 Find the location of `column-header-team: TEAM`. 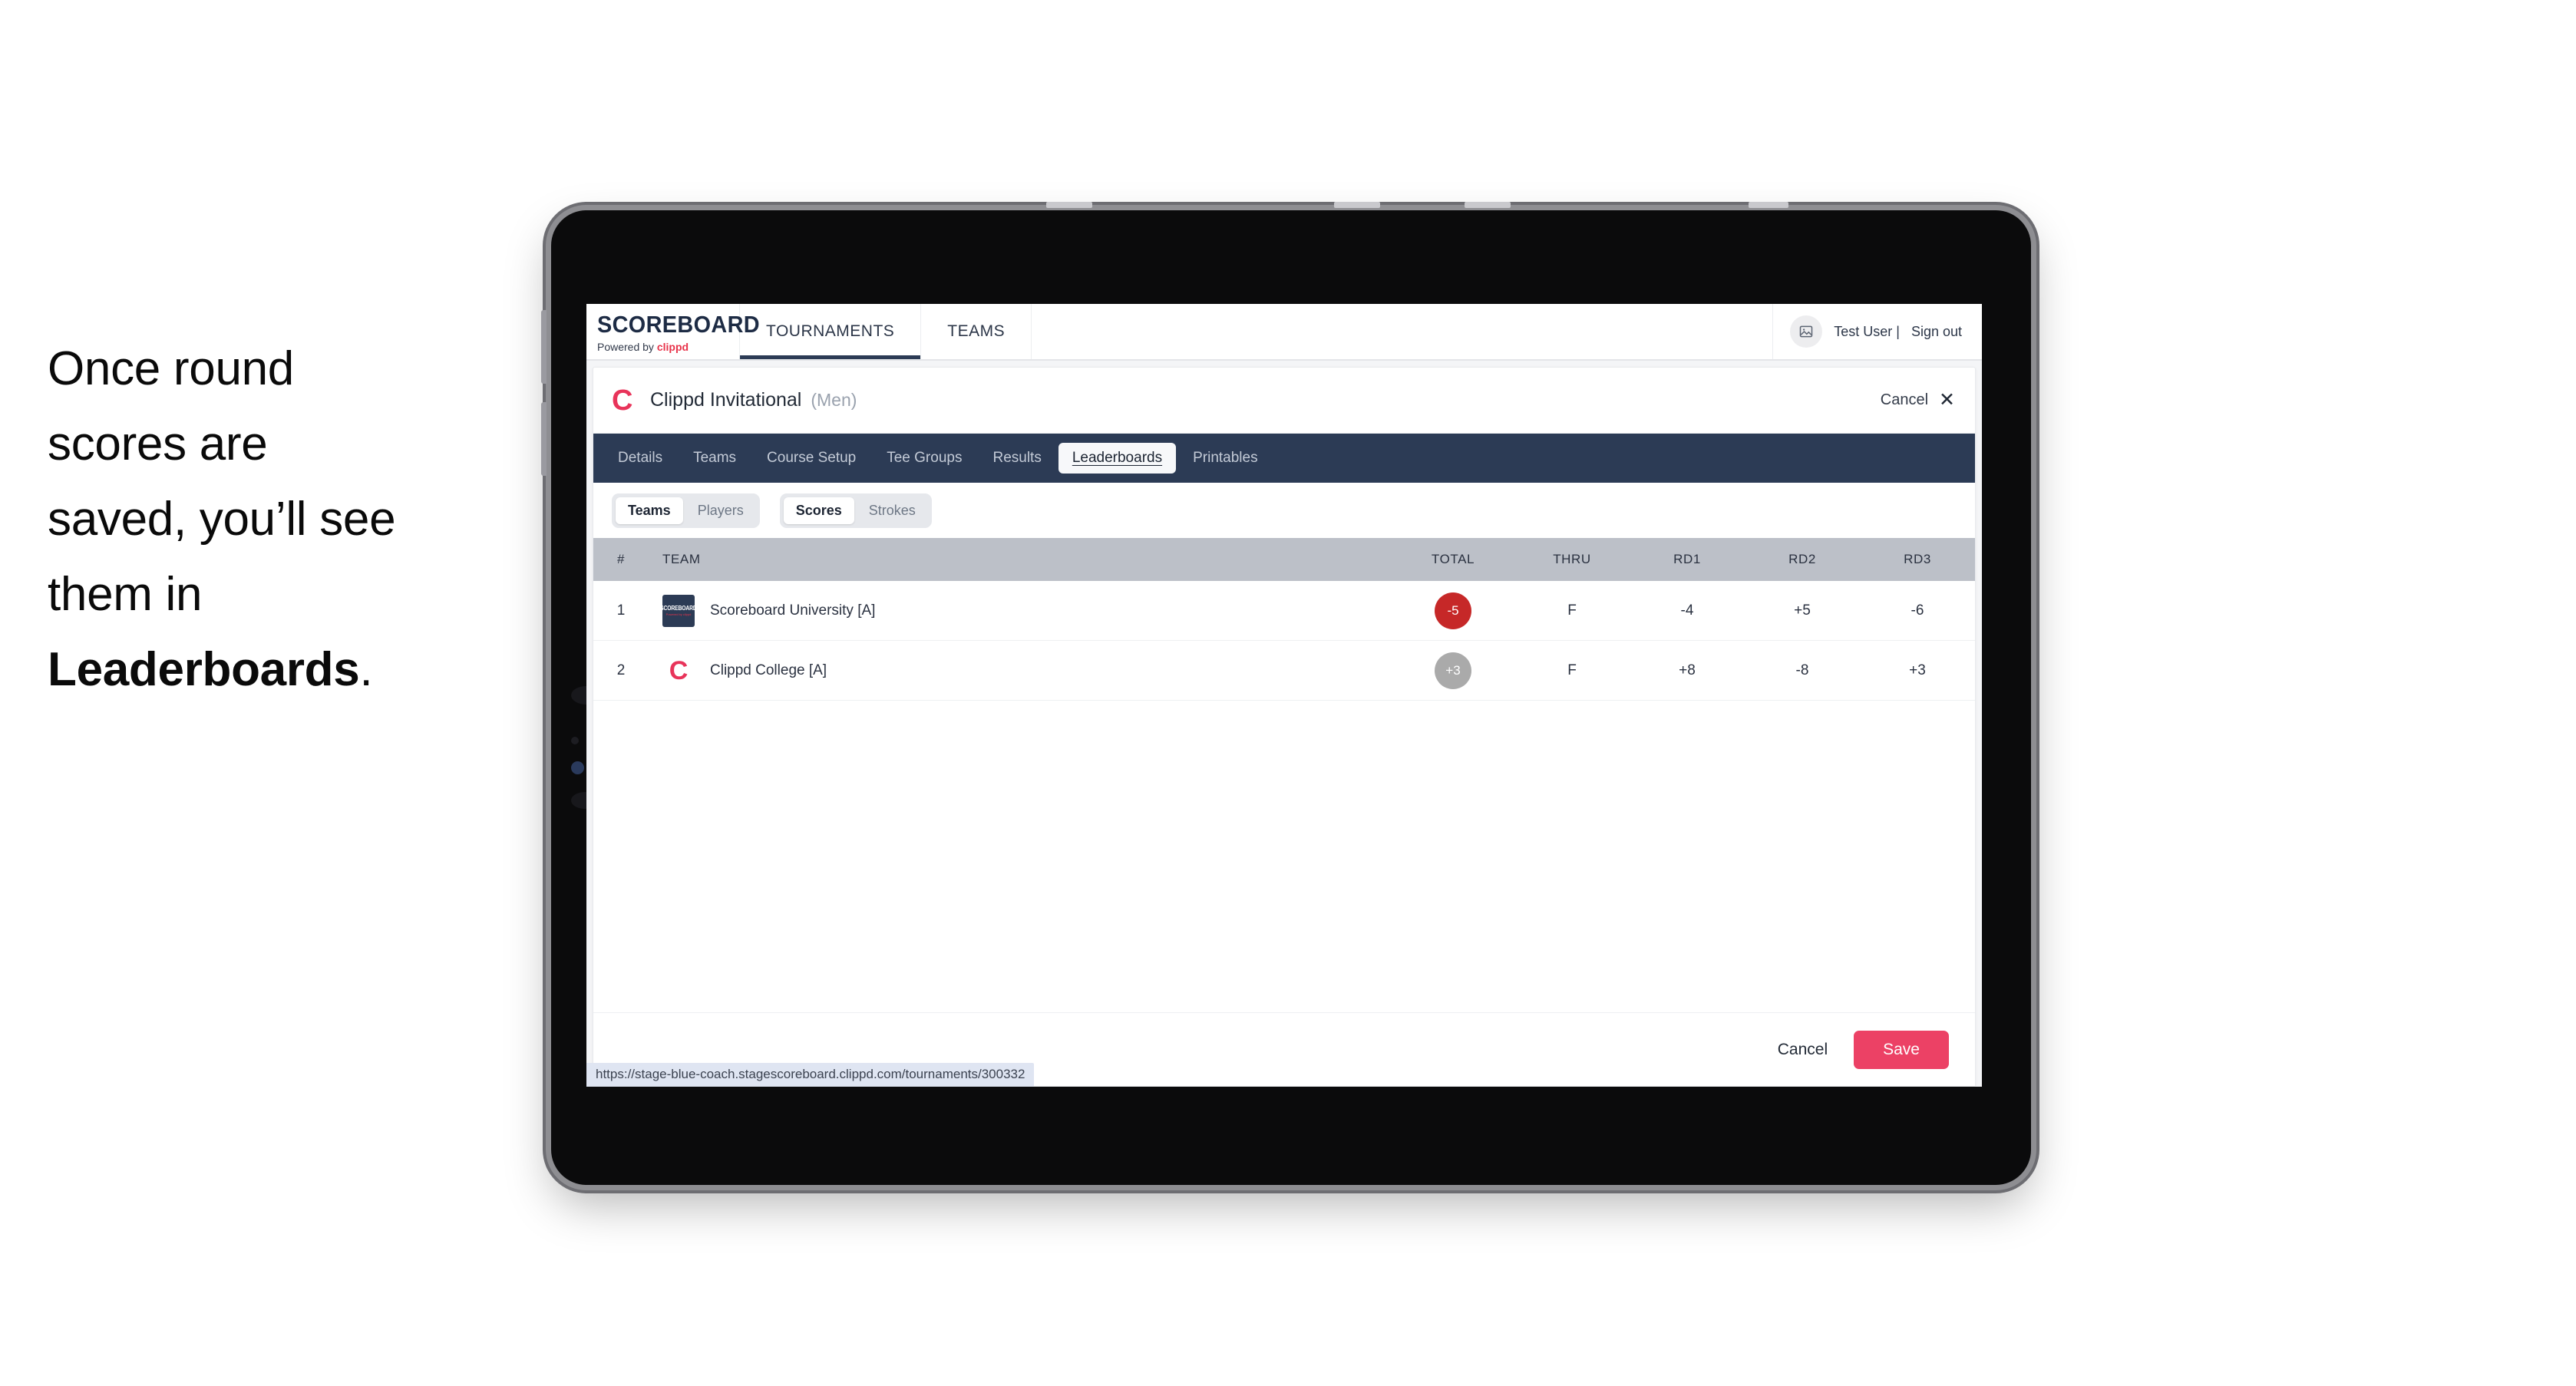

column-header-team: TEAM is located at coordinates (681, 559).